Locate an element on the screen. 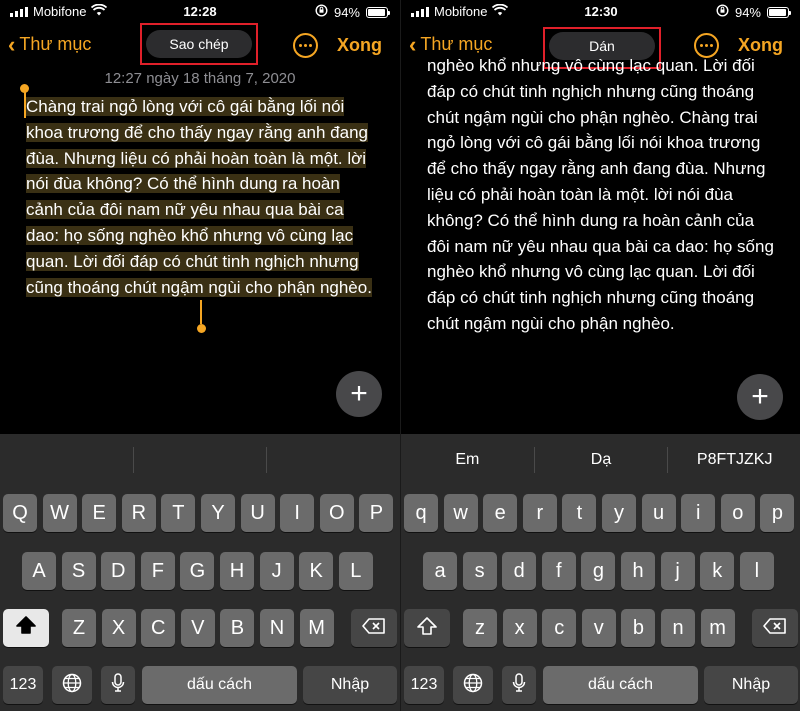 This screenshot has height=711, width=800. key-w: w is located at coordinates (460, 513).